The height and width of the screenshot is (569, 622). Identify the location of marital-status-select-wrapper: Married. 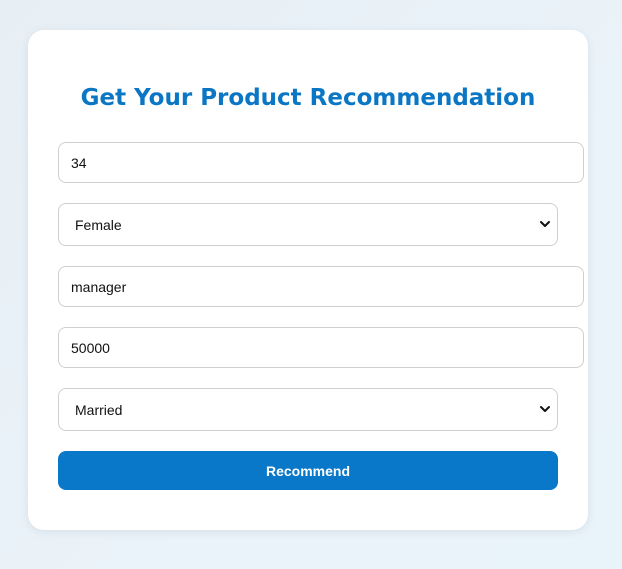
(308, 409).